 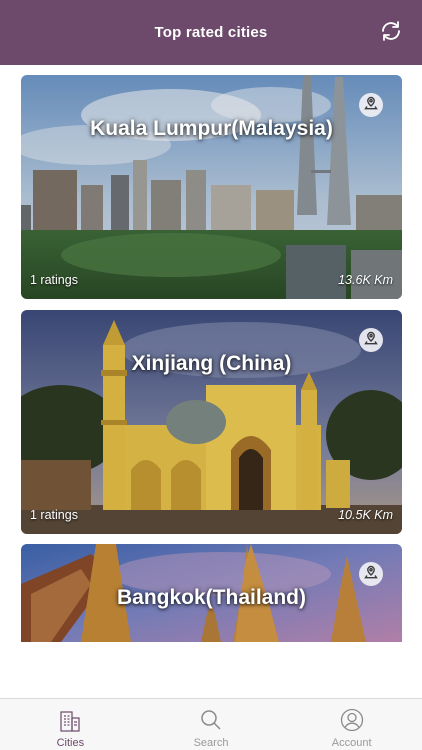 I want to click on city-name: Kuala Lumpur(Malaysia), so click(x=211, y=128).